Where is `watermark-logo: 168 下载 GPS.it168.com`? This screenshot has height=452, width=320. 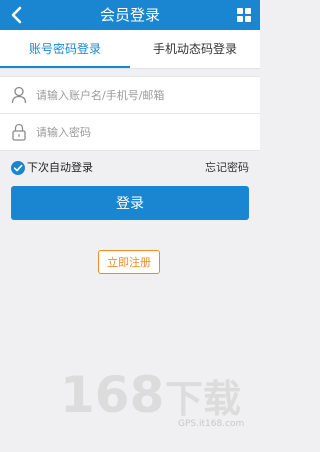
watermark-logo: 168 下载 GPS.it168.com is located at coordinates (152, 397).